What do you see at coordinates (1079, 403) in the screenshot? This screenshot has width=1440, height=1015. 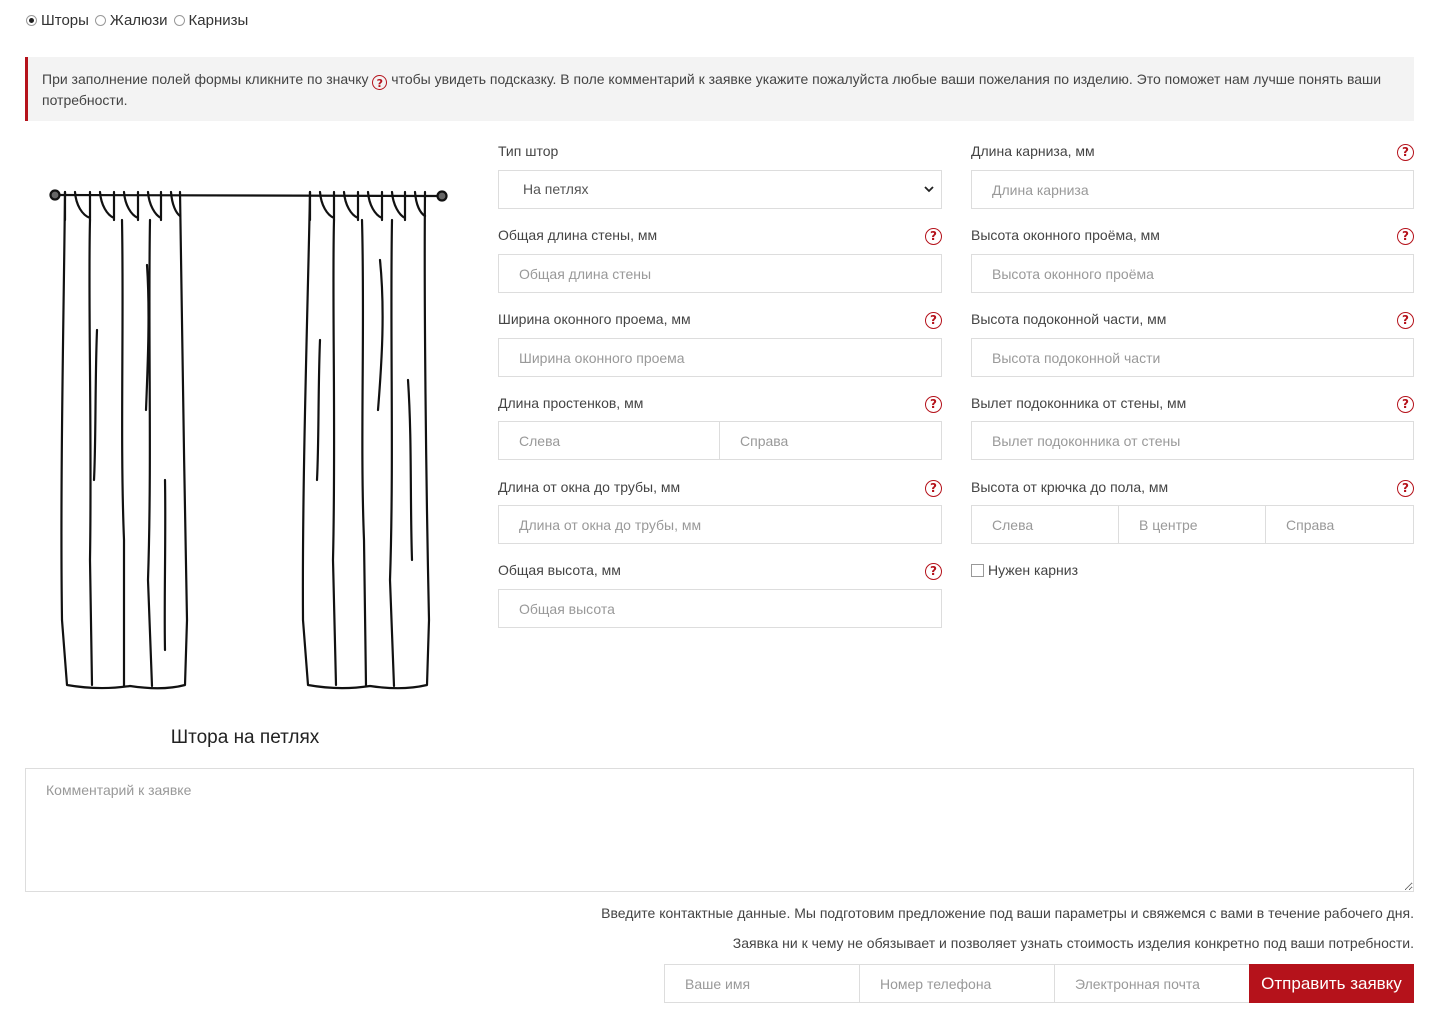 I see `sill-depth-label: Вылет подоконника от стены, мм` at bounding box center [1079, 403].